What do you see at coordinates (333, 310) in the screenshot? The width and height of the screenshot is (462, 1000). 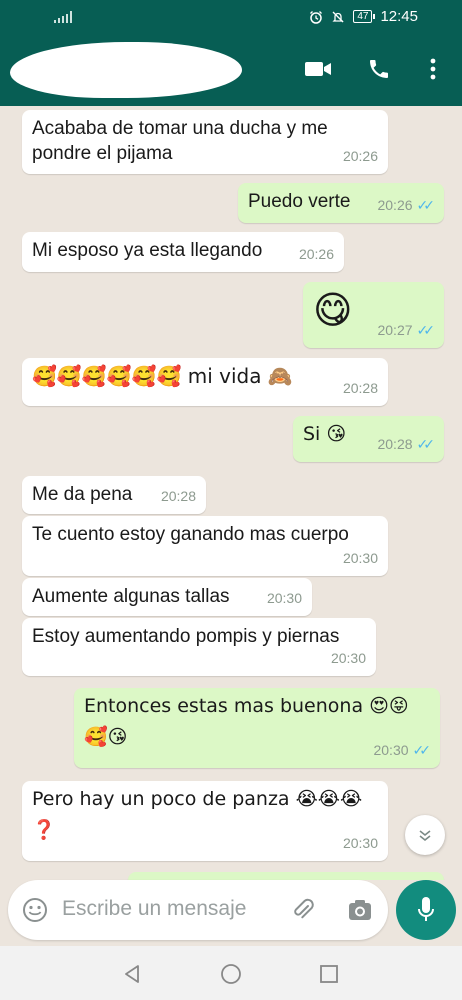 I see `message-emoji: 😋` at bounding box center [333, 310].